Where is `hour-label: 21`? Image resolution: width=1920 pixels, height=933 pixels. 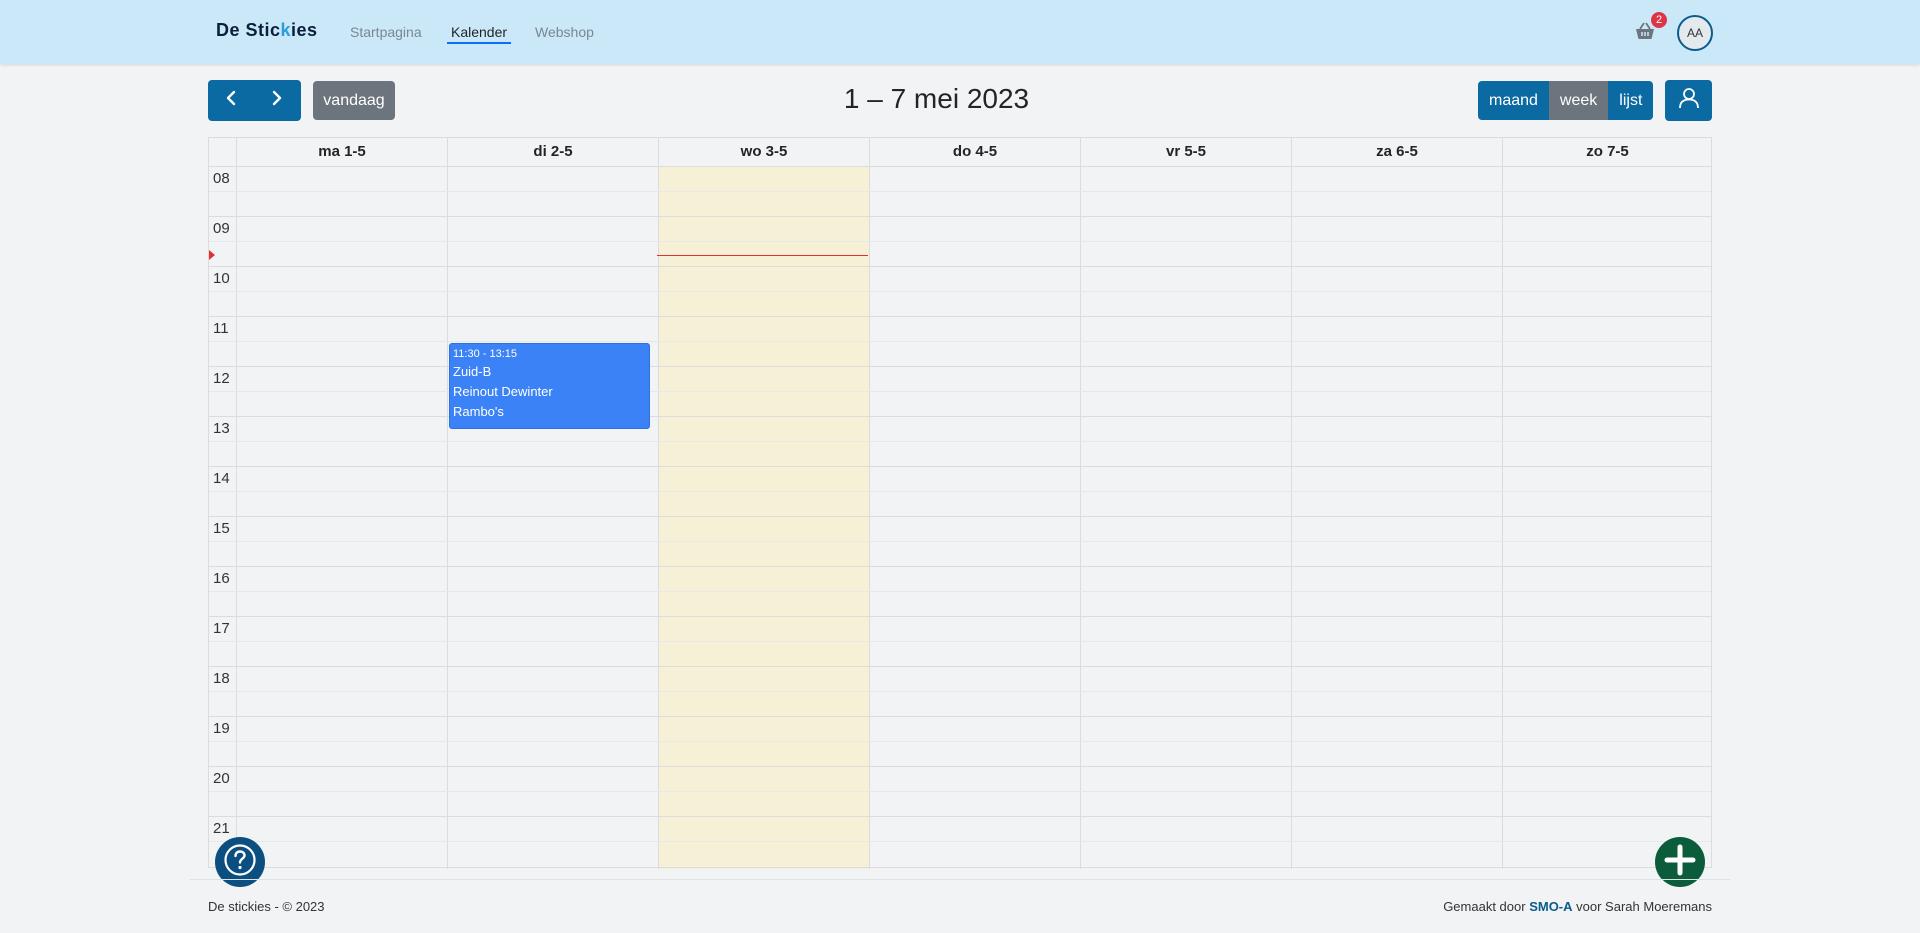 hour-label: 21 is located at coordinates (221, 828).